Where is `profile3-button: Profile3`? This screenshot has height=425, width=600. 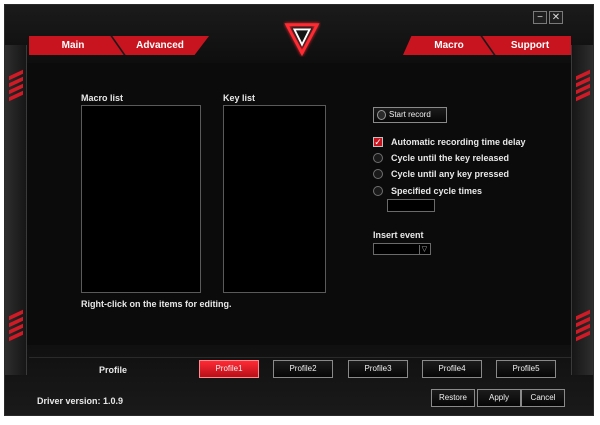 profile3-button: Profile3 is located at coordinates (378, 369).